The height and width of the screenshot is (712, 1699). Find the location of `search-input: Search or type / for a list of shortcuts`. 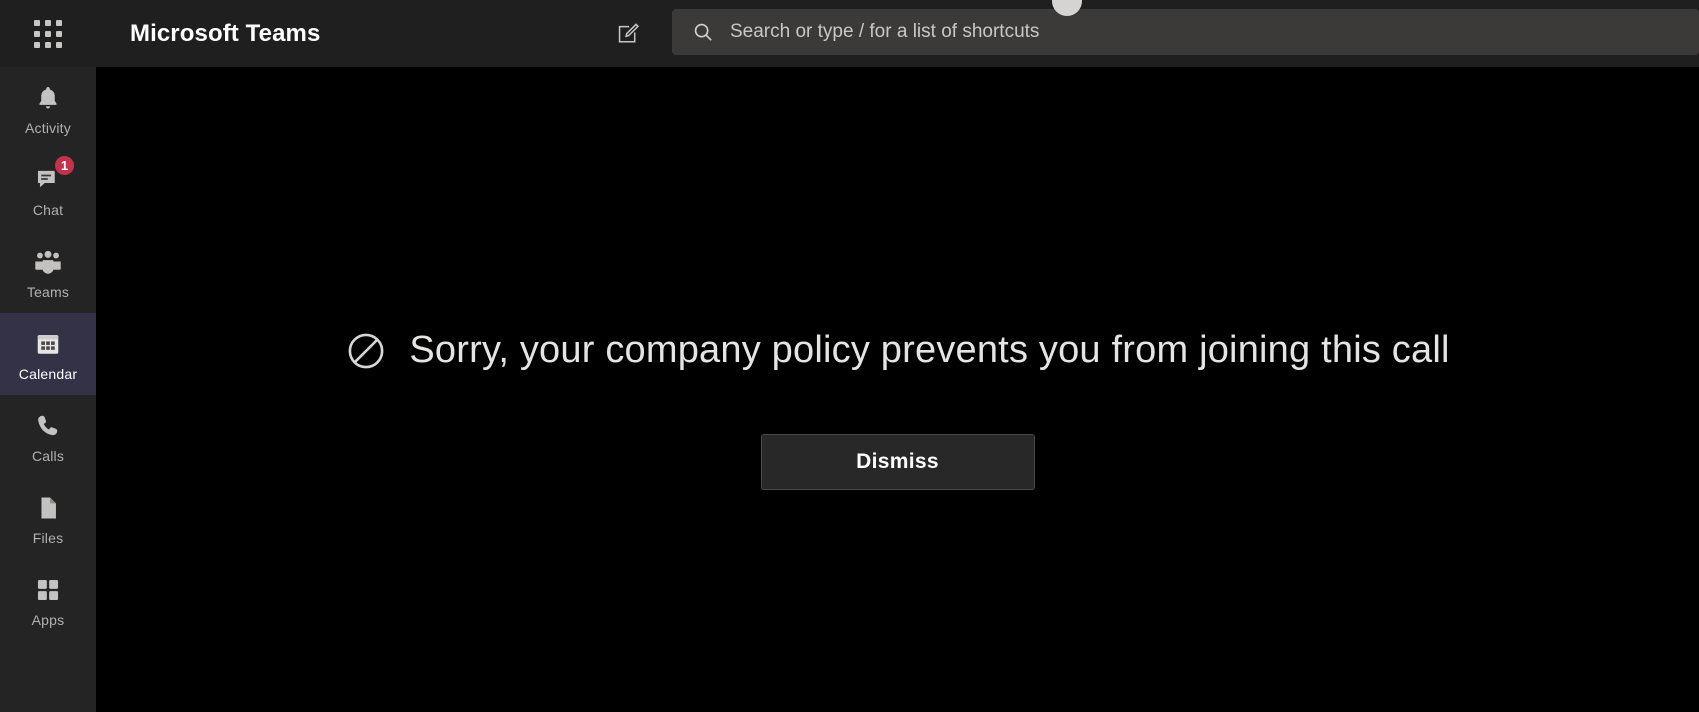

search-input: Search or type / for a list of shortcuts is located at coordinates (1185, 32).